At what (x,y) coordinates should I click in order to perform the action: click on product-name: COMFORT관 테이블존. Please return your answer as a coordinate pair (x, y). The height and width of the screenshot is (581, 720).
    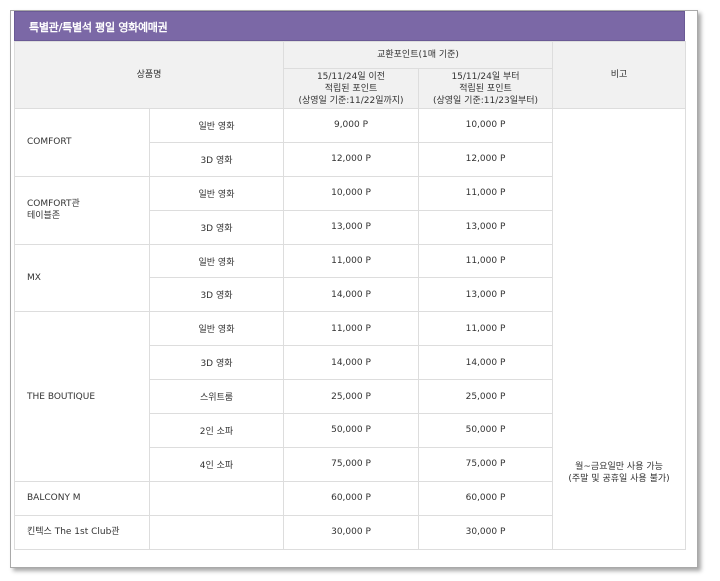
    Looking at the image, I should click on (82, 210).